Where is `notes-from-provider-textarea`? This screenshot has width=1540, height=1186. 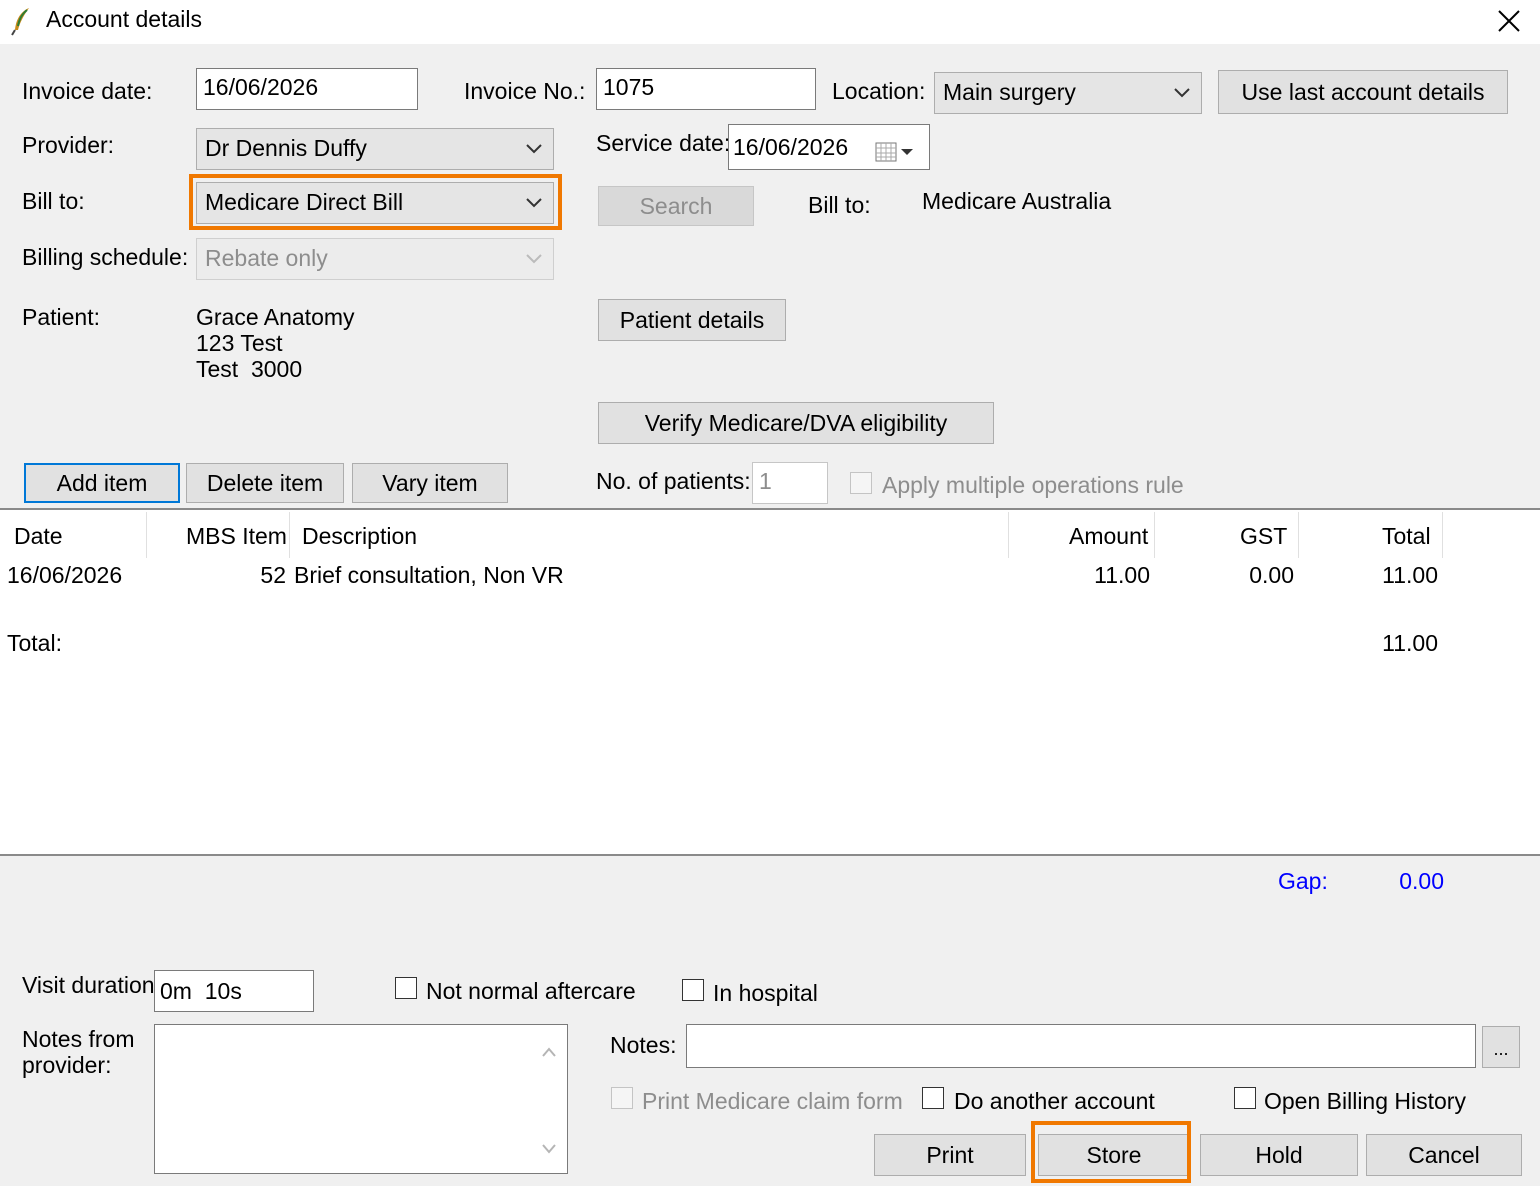 notes-from-provider-textarea is located at coordinates (361, 1099).